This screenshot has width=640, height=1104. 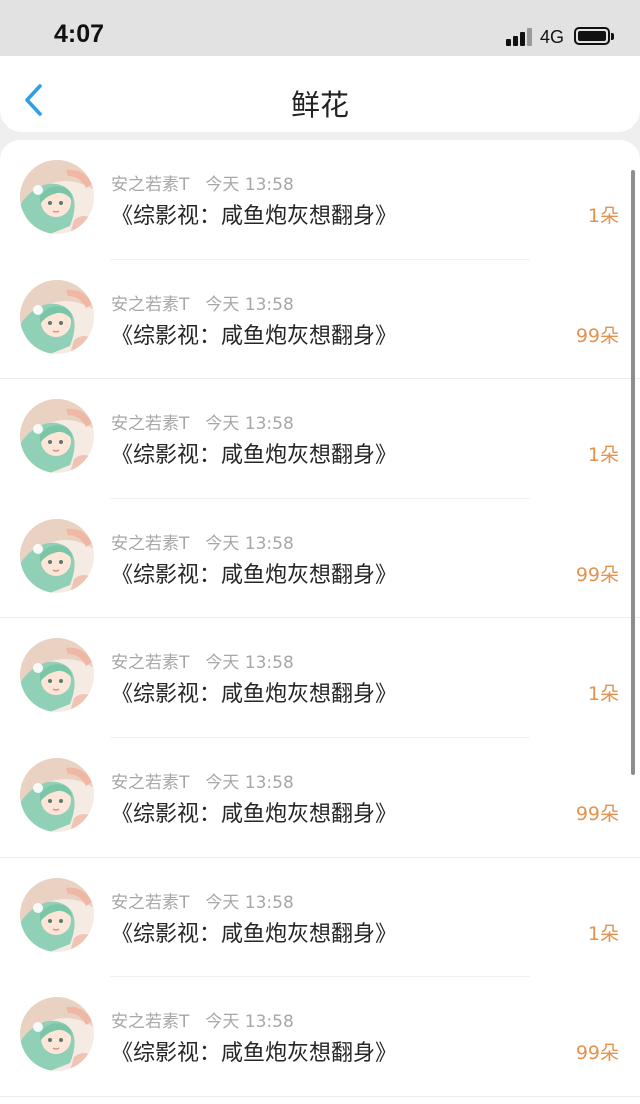 What do you see at coordinates (594, 36) in the screenshot?
I see `battery-icon` at bounding box center [594, 36].